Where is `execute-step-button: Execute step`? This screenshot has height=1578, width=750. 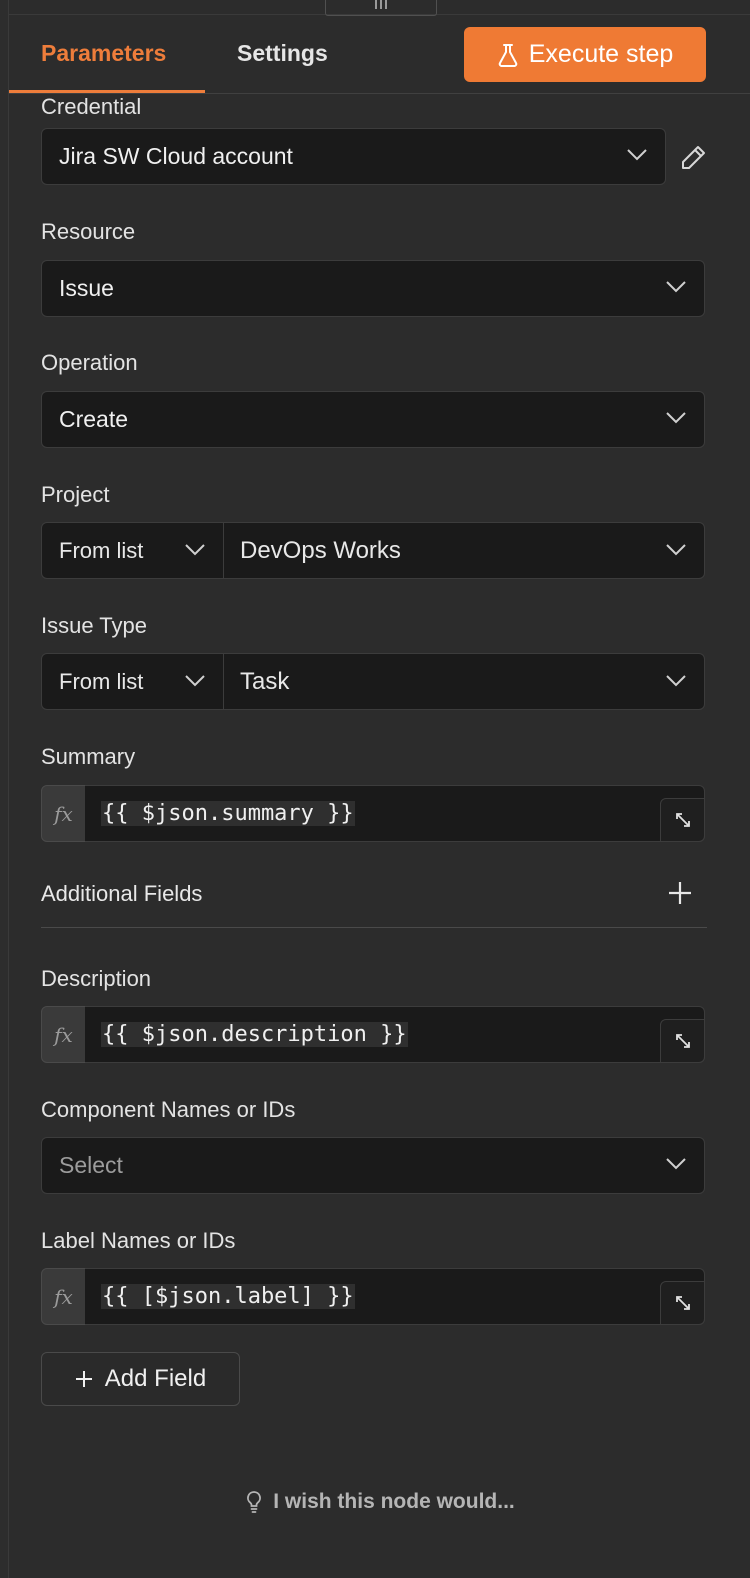
execute-step-button: Execute step is located at coordinates (585, 54).